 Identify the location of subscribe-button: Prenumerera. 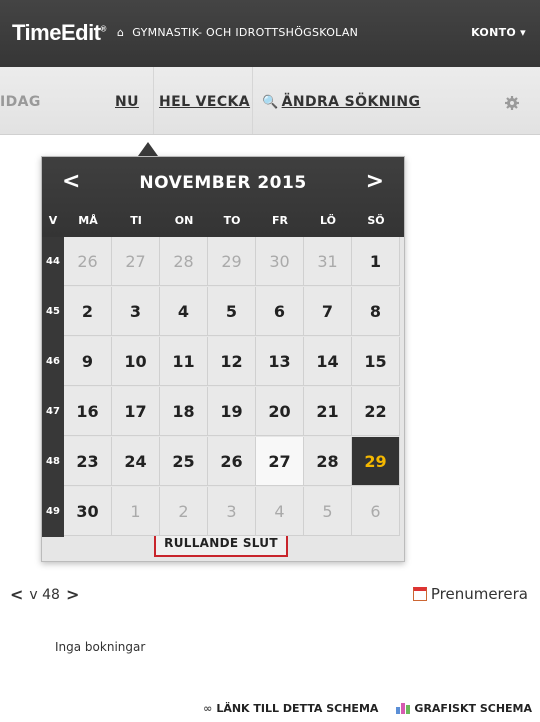
(470, 594).